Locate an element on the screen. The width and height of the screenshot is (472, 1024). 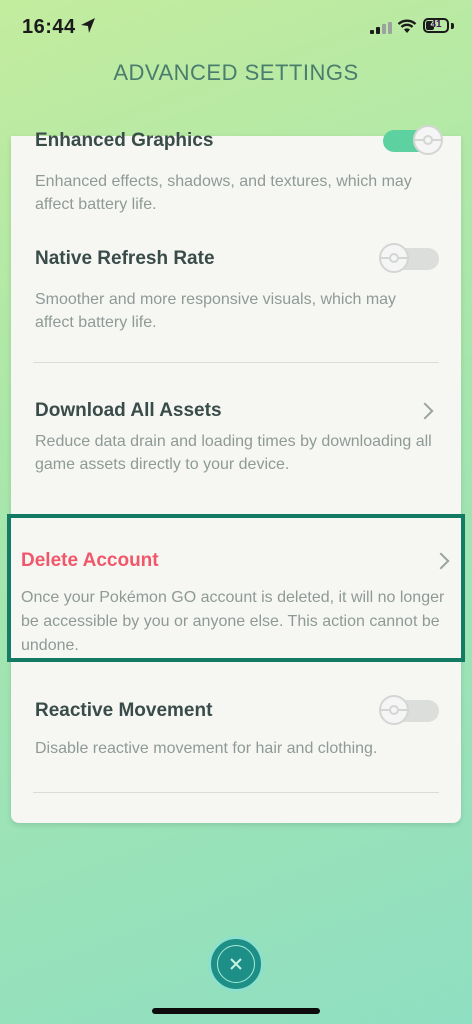
location-arrow-icon is located at coordinates (88, 25).